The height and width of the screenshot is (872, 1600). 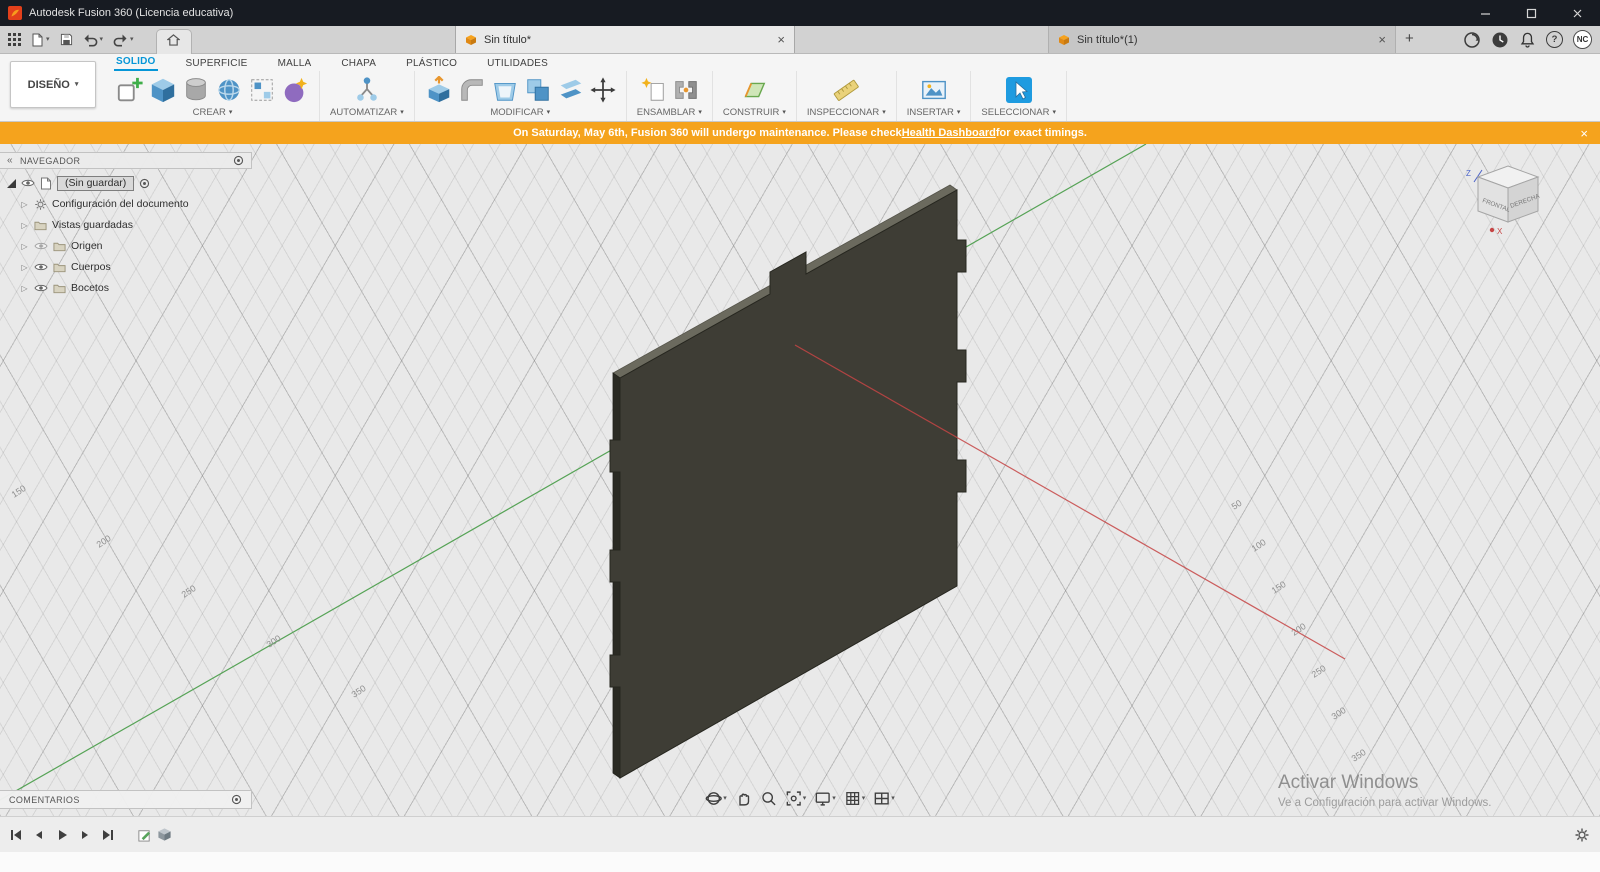 I want to click on redo-button: ▾, so click(x=123, y=40).